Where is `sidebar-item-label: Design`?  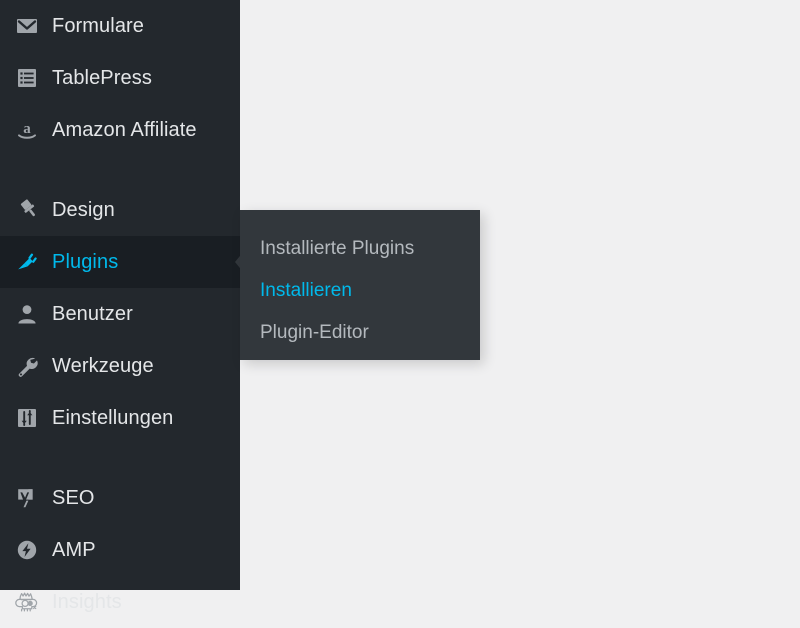
sidebar-item-label: Design is located at coordinates (83, 210).